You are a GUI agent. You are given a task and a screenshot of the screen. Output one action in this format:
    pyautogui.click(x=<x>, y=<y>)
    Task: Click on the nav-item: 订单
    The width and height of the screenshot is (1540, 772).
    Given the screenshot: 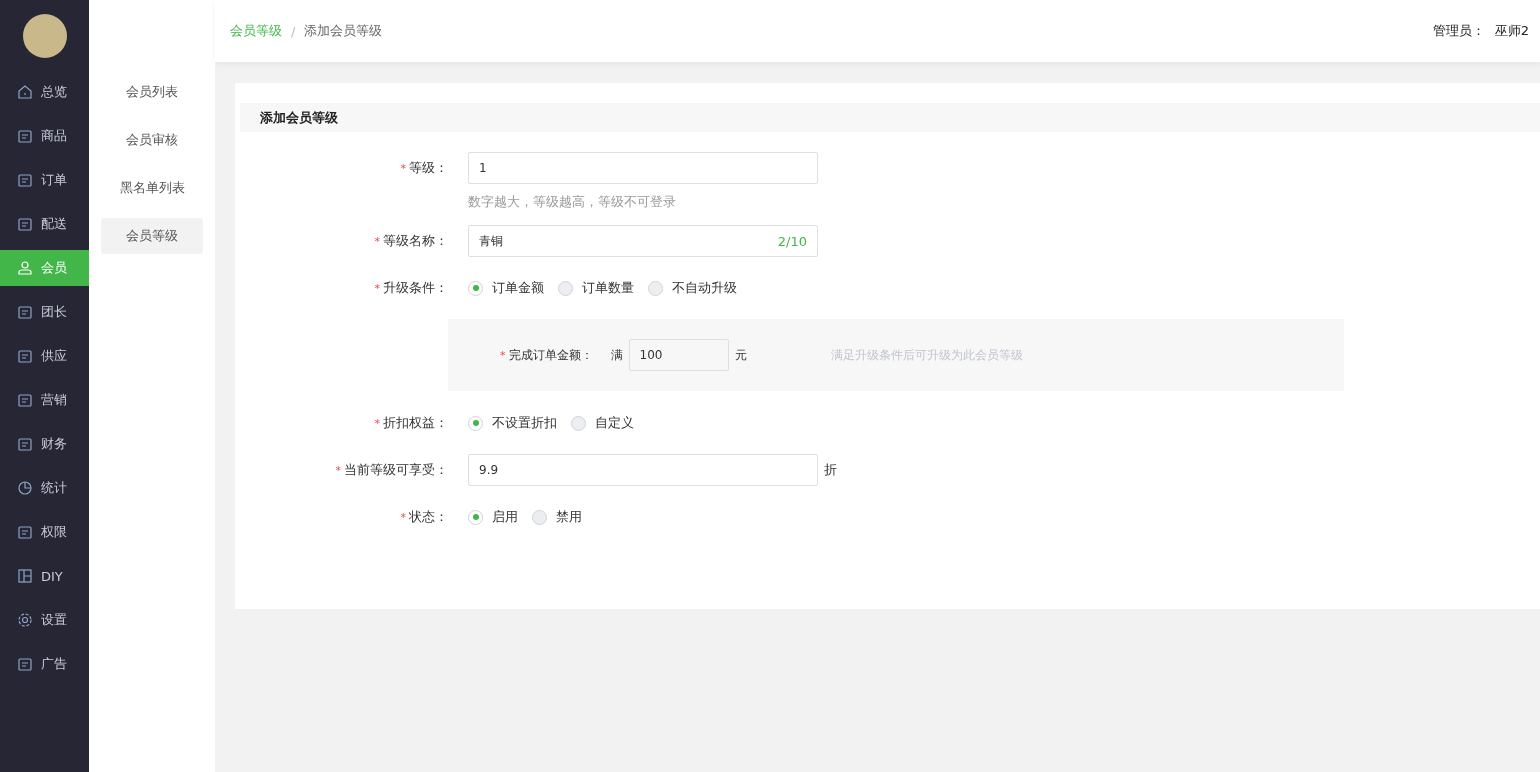 What is the action you would take?
    pyautogui.click(x=44, y=180)
    